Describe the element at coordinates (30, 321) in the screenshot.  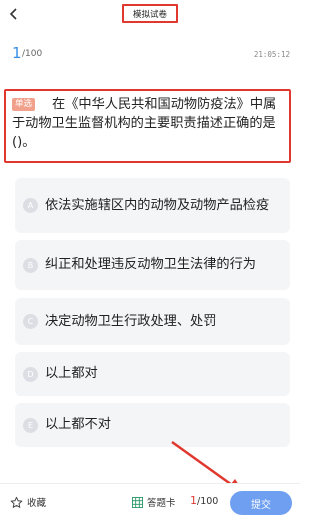
I see `option-letter: C` at that location.